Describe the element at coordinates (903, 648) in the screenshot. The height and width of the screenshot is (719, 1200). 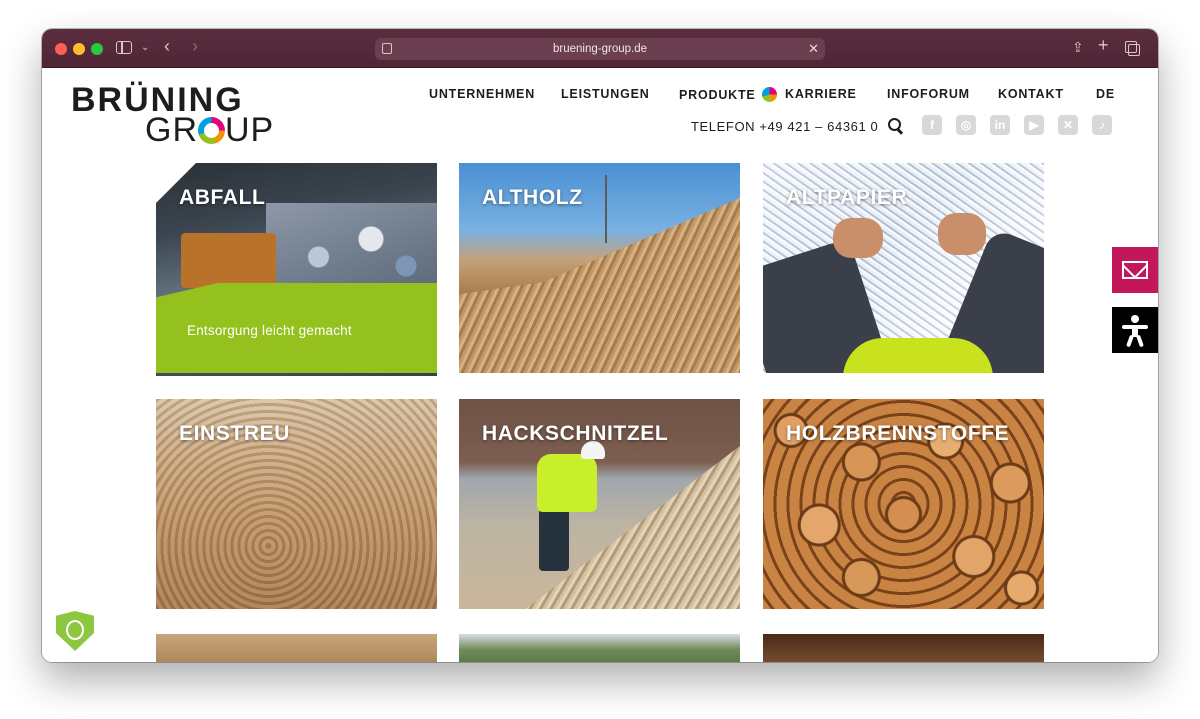
I see `tile-row3-right` at that location.